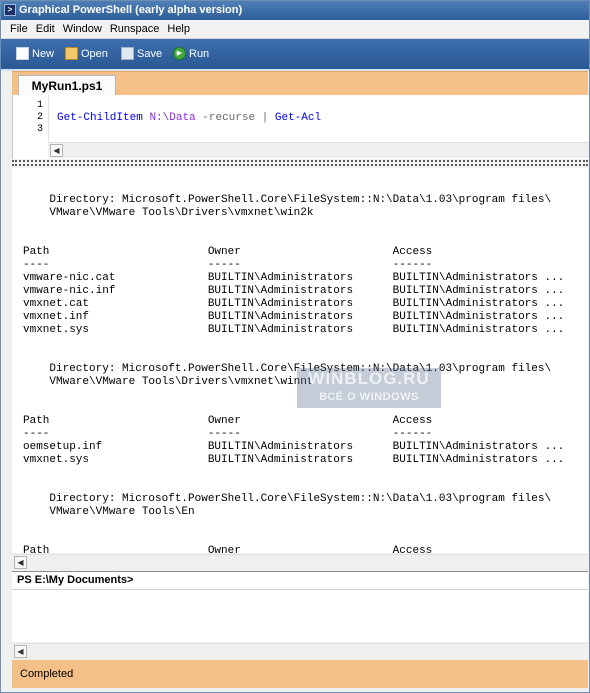 The image size is (590, 693). I want to click on open-button: Open, so click(86, 54).